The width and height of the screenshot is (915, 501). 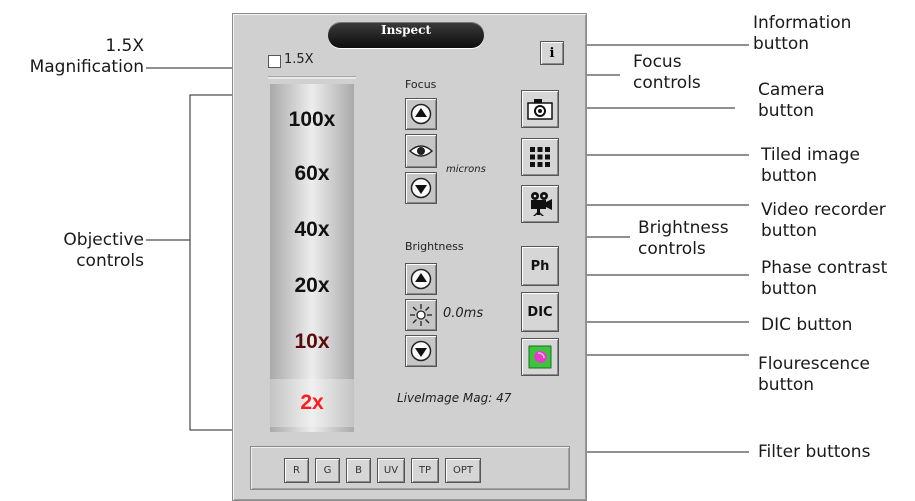 What do you see at coordinates (425, 470) in the screenshot?
I see `filter-tp-button: TP` at bounding box center [425, 470].